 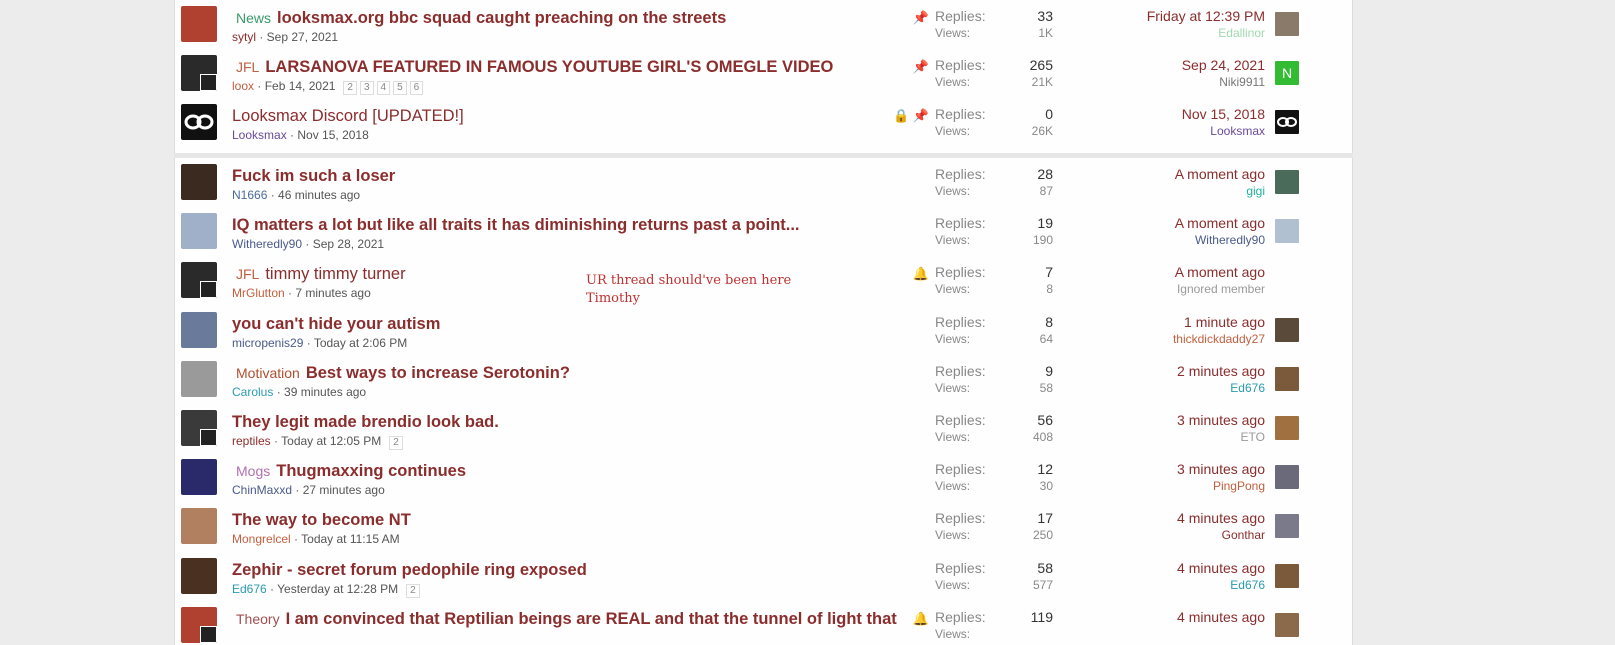 What do you see at coordinates (262, 490) in the screenshot?
I see `thread-author-link: ChinMaxxd` at bounding box center [262, 490].